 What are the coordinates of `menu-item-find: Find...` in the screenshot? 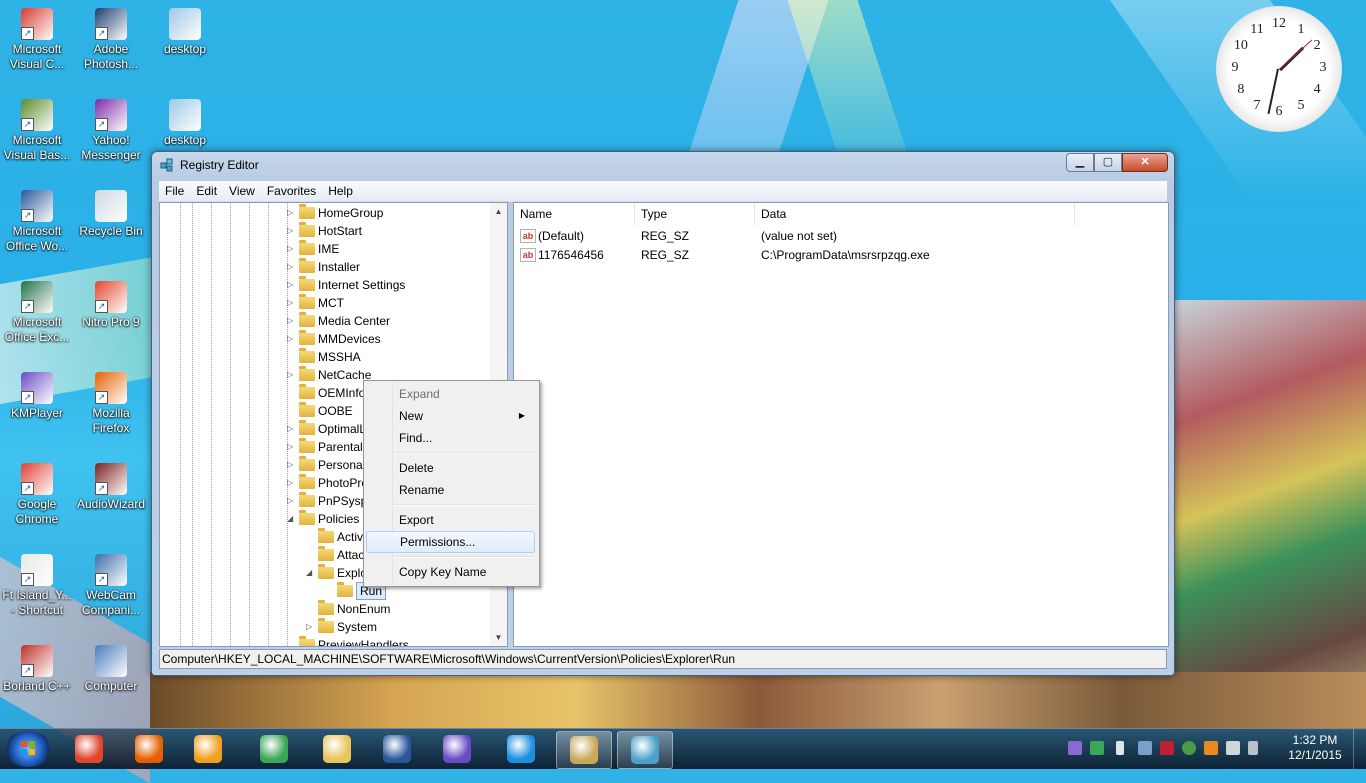 It's located at (450, 438).